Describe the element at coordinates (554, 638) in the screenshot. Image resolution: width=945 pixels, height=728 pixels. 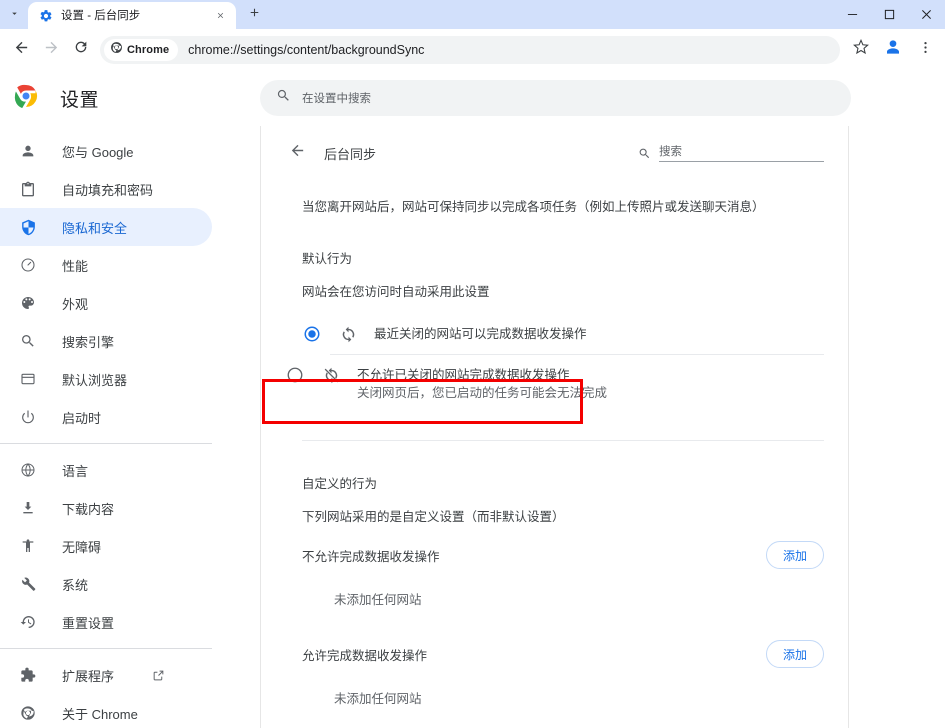
I see `permission-allow-row: 允许完成数据收发操作 添加` at that location.